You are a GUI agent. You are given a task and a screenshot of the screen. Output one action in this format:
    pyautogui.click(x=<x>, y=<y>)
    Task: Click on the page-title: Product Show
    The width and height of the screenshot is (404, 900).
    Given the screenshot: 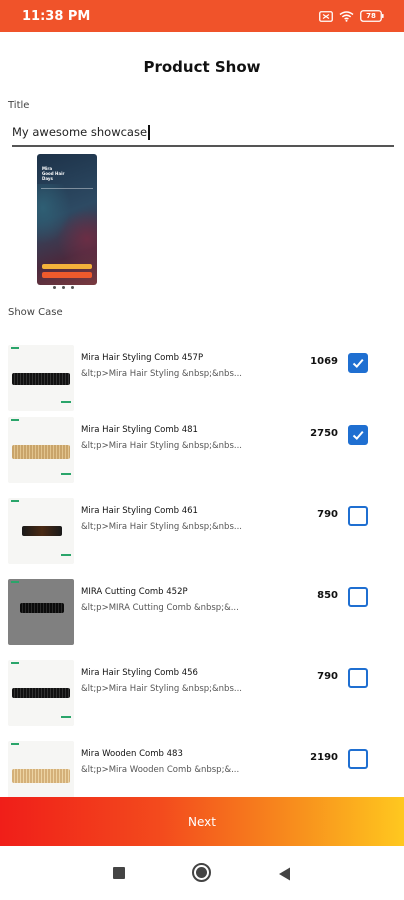 What is the action you would take?
    pyautogui.click(x=202, y=67)
    